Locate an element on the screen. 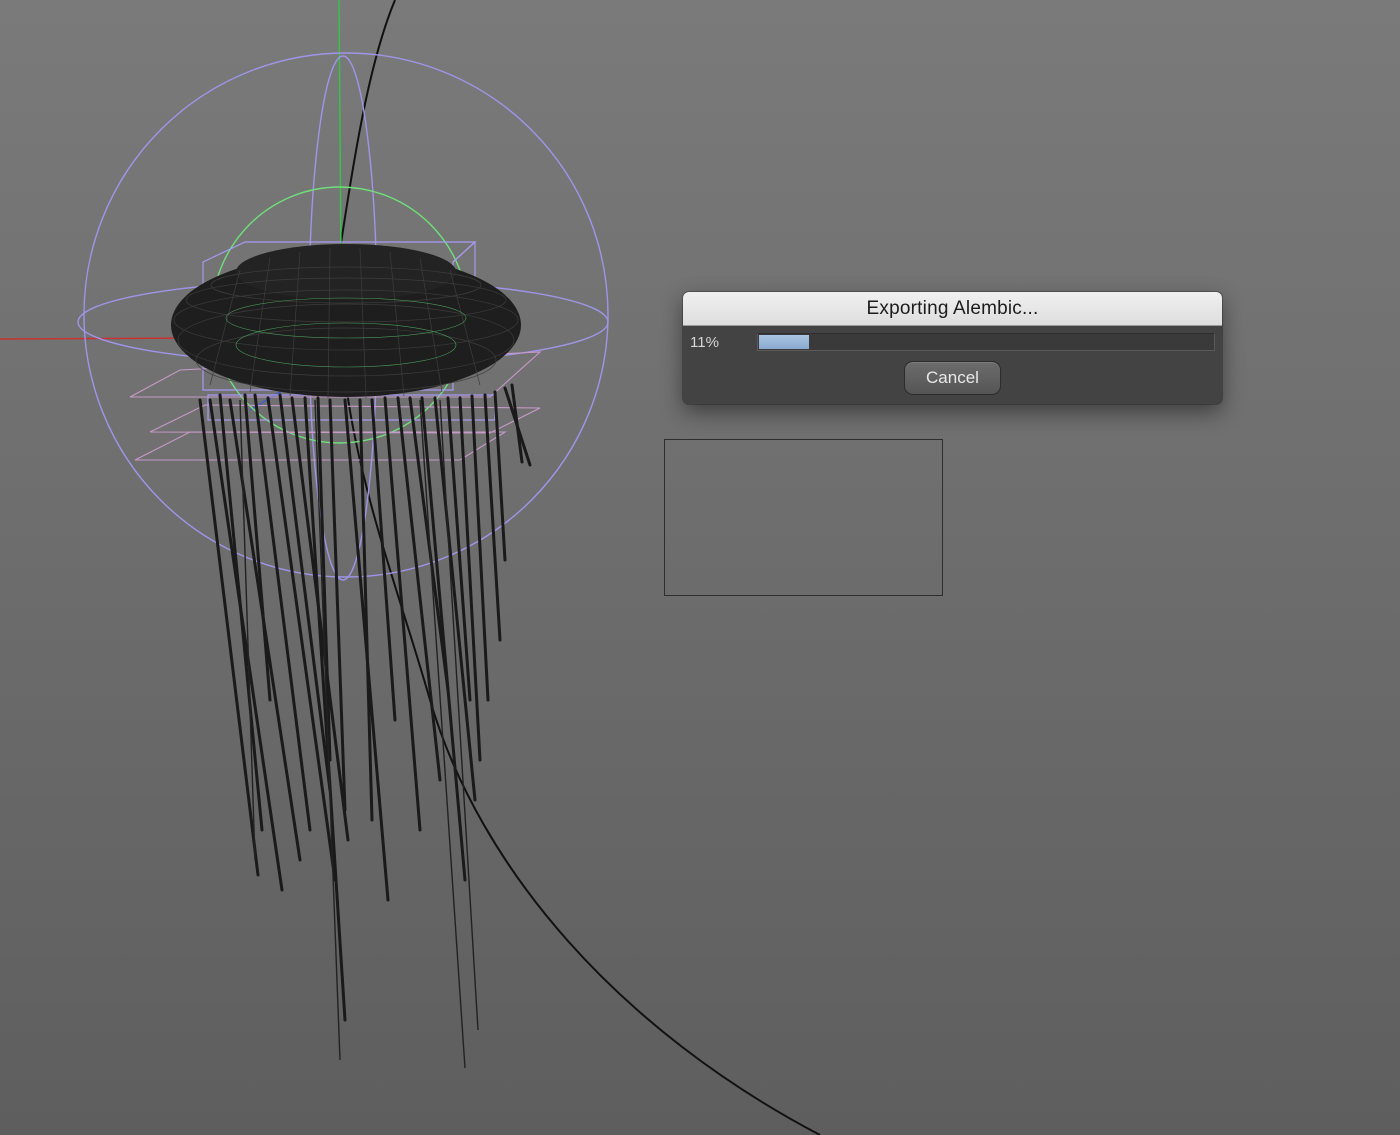 The width and height of the screenshot is (1400, 1135). progress-bar is located at coordinates (986, 342).